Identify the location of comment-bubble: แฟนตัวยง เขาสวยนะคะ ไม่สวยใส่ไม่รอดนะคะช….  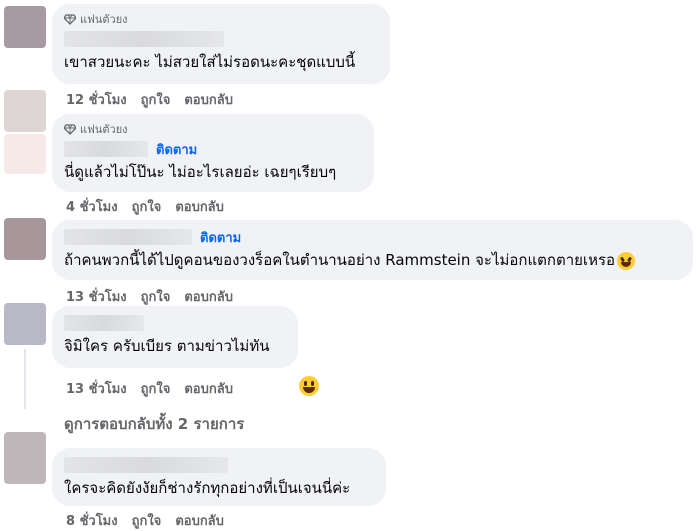
(221, 44).